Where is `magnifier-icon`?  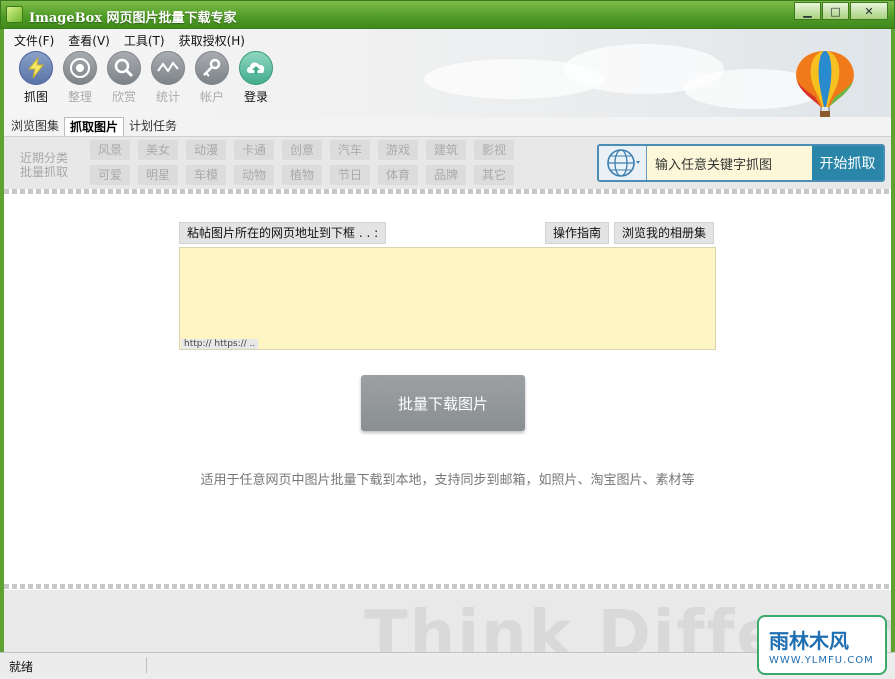
magnifier-icon is located at coordinates (124, 68).